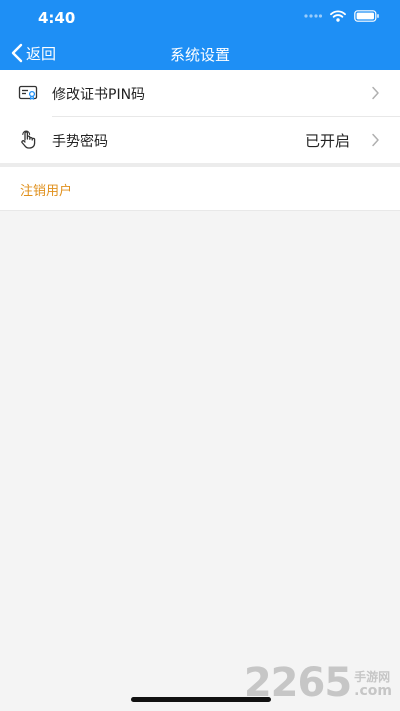 The image size is (400, 711). What do you see at coordinates (338, 16) in the screenshot?
I see `wifi-icon` at bounding box center [338, 16].